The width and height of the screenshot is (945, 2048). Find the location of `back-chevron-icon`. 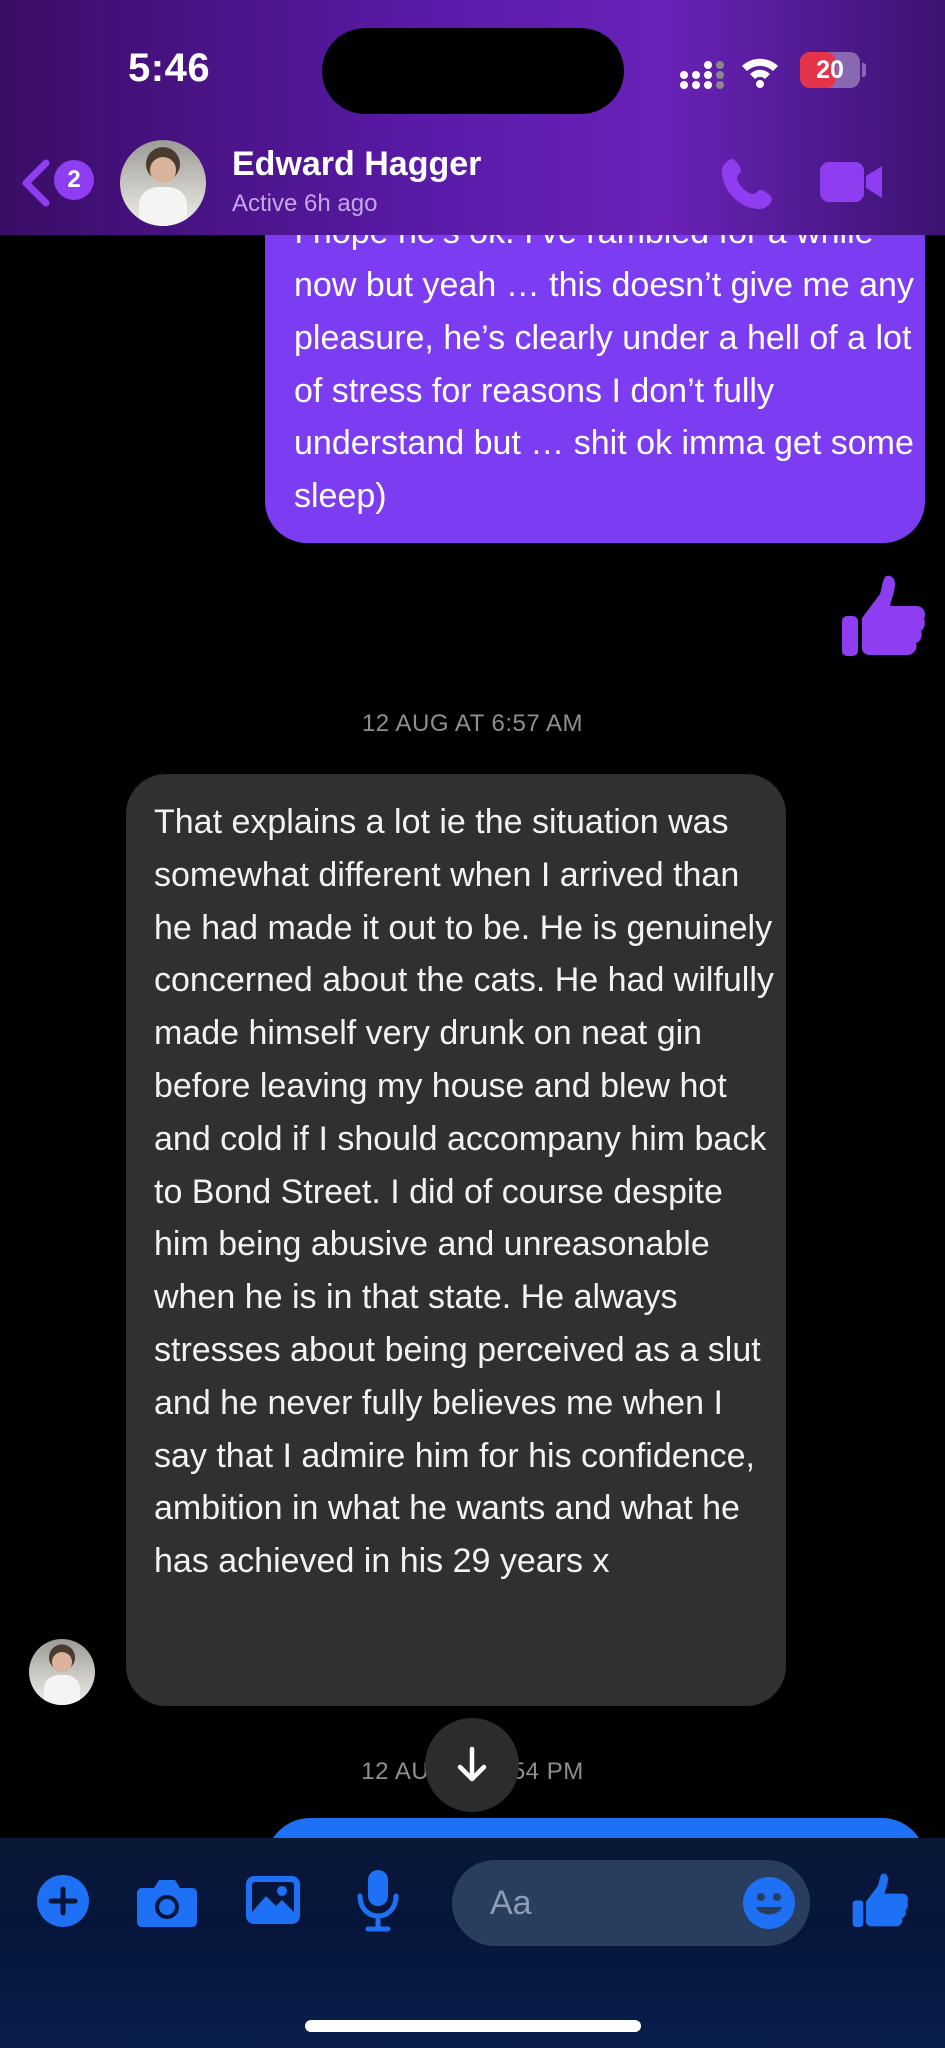

back-chevron-icon is located at coordinates (36, 183).